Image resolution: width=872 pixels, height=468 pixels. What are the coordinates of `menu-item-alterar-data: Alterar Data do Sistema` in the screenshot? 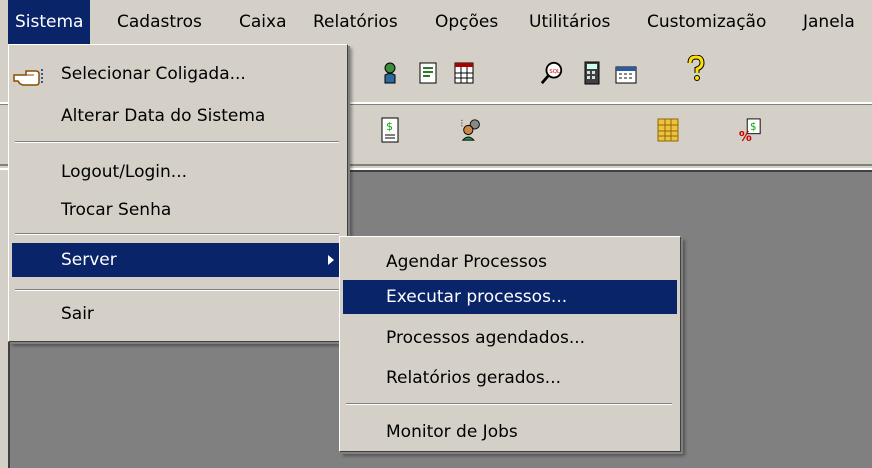 It's located at (178, 116).